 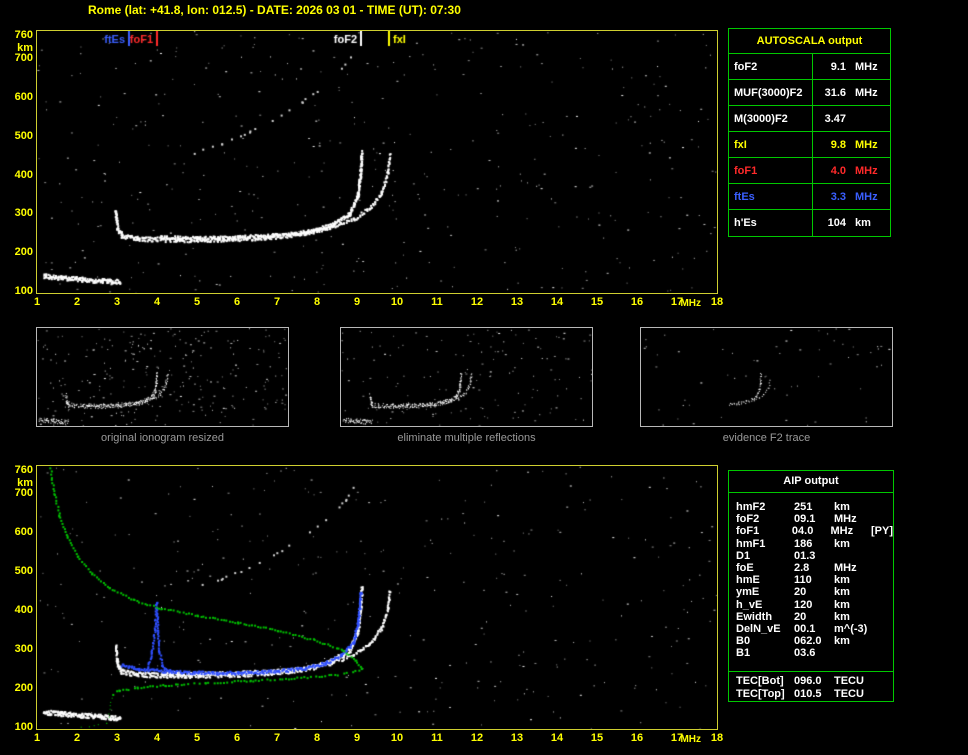 I want to click on unit-text: km, so click(x=863, y=223).